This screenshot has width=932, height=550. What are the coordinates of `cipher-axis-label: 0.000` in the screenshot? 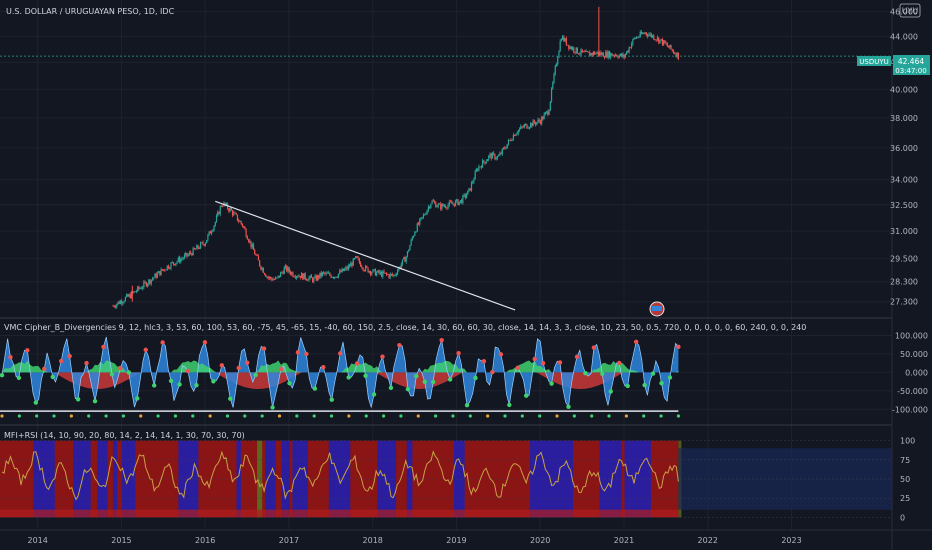 It's located at (916, 372).